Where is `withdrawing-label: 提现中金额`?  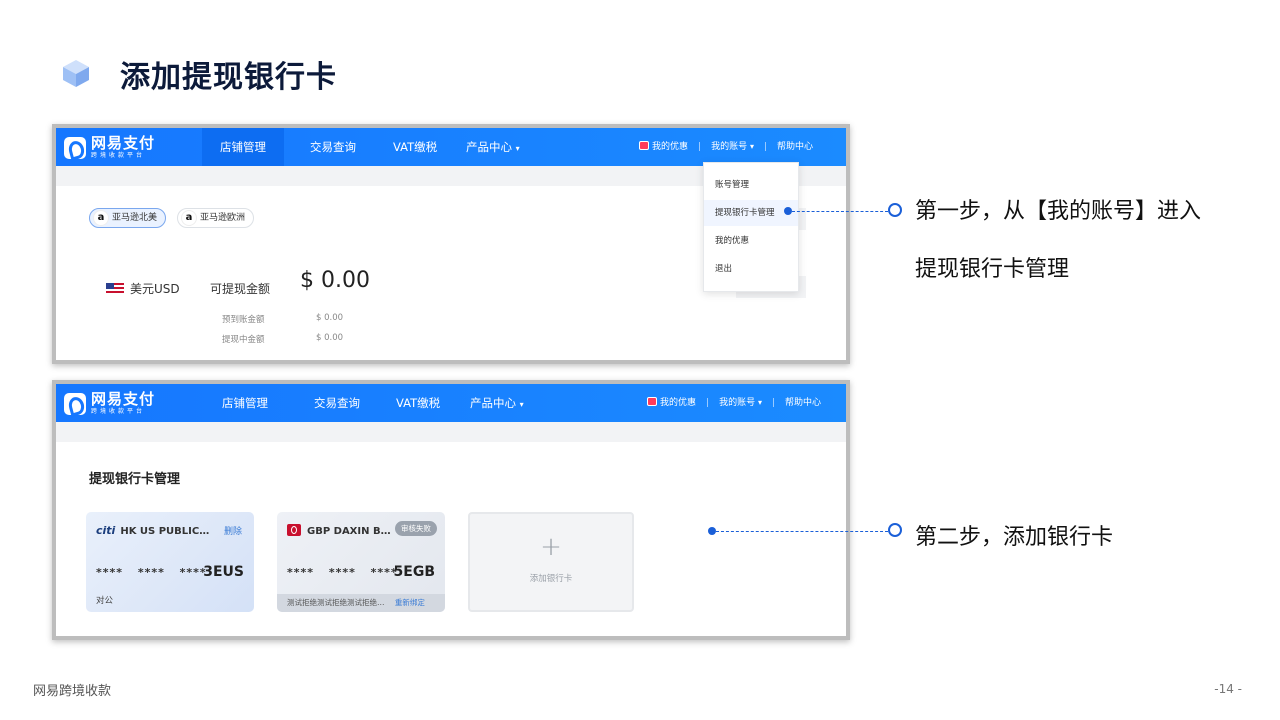 withdrawing-label: 提现中金额 is located at coordinates (243, 340).